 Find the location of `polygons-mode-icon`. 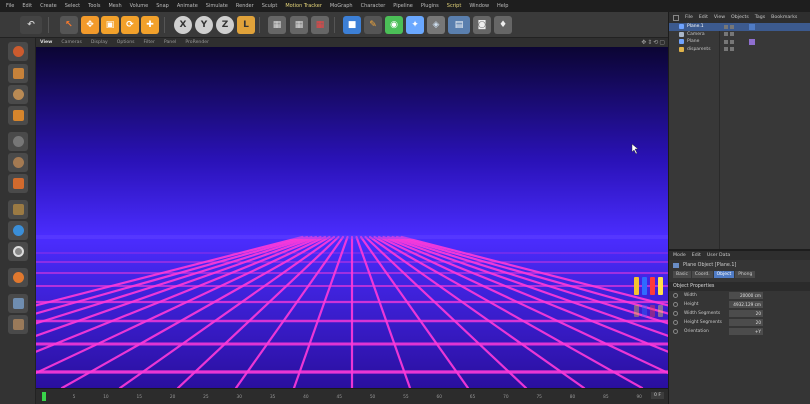

polygons-mode-icon is located at coordinates (18, 183).